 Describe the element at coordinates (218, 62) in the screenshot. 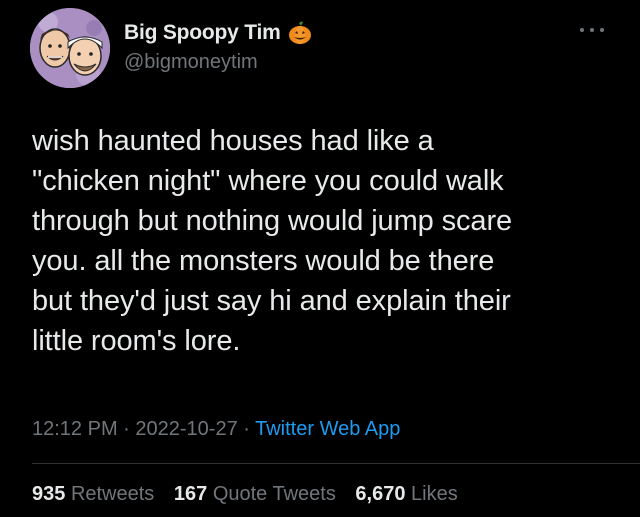

I see `user-handle: @bigmoneytim` at that location.